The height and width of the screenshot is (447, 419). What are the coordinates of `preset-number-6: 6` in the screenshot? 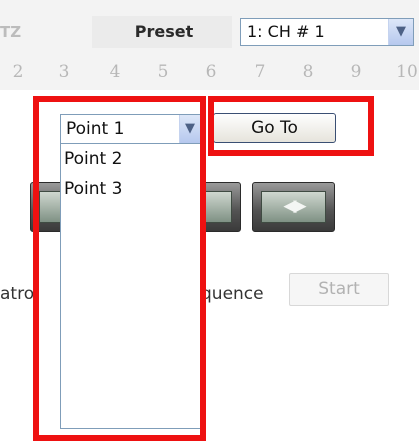 It's located at (211, 72).